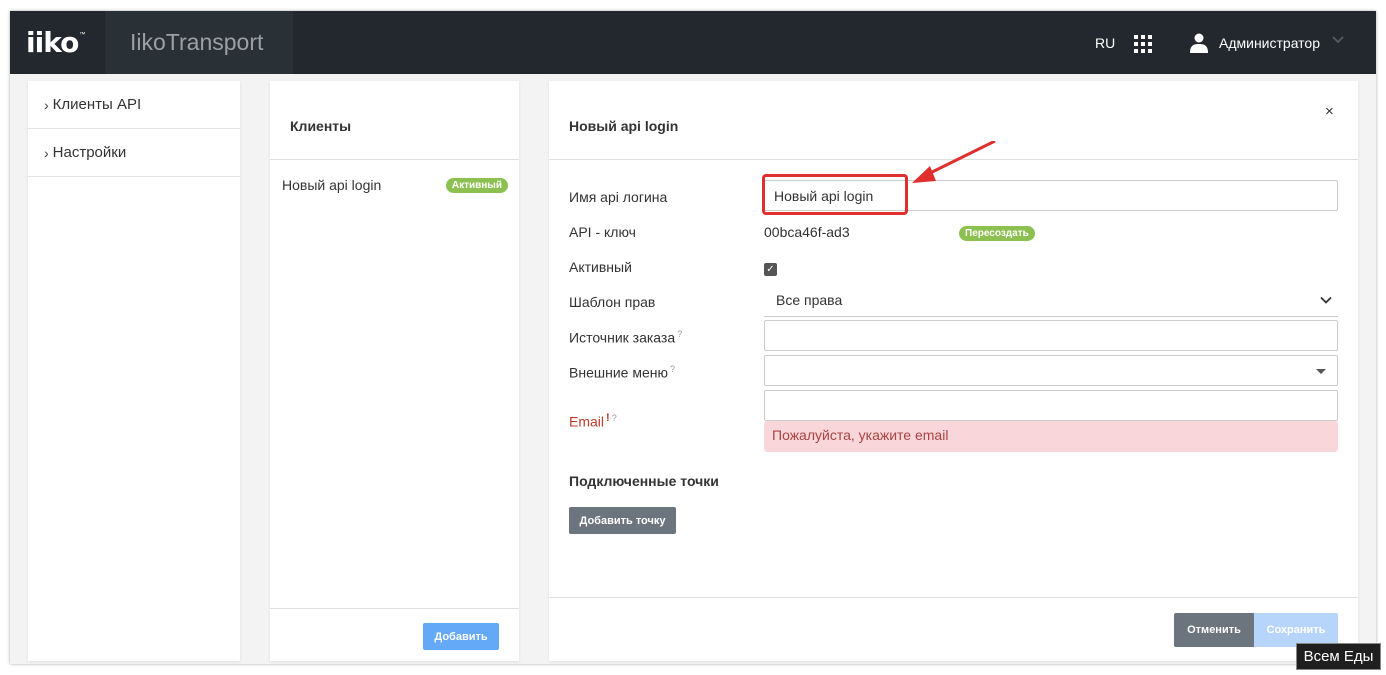  What do you see at coordinates (644, 481) in the screenshot?
I see `connected-points-title: Подключенные точки` at bounding box center [644, 481].